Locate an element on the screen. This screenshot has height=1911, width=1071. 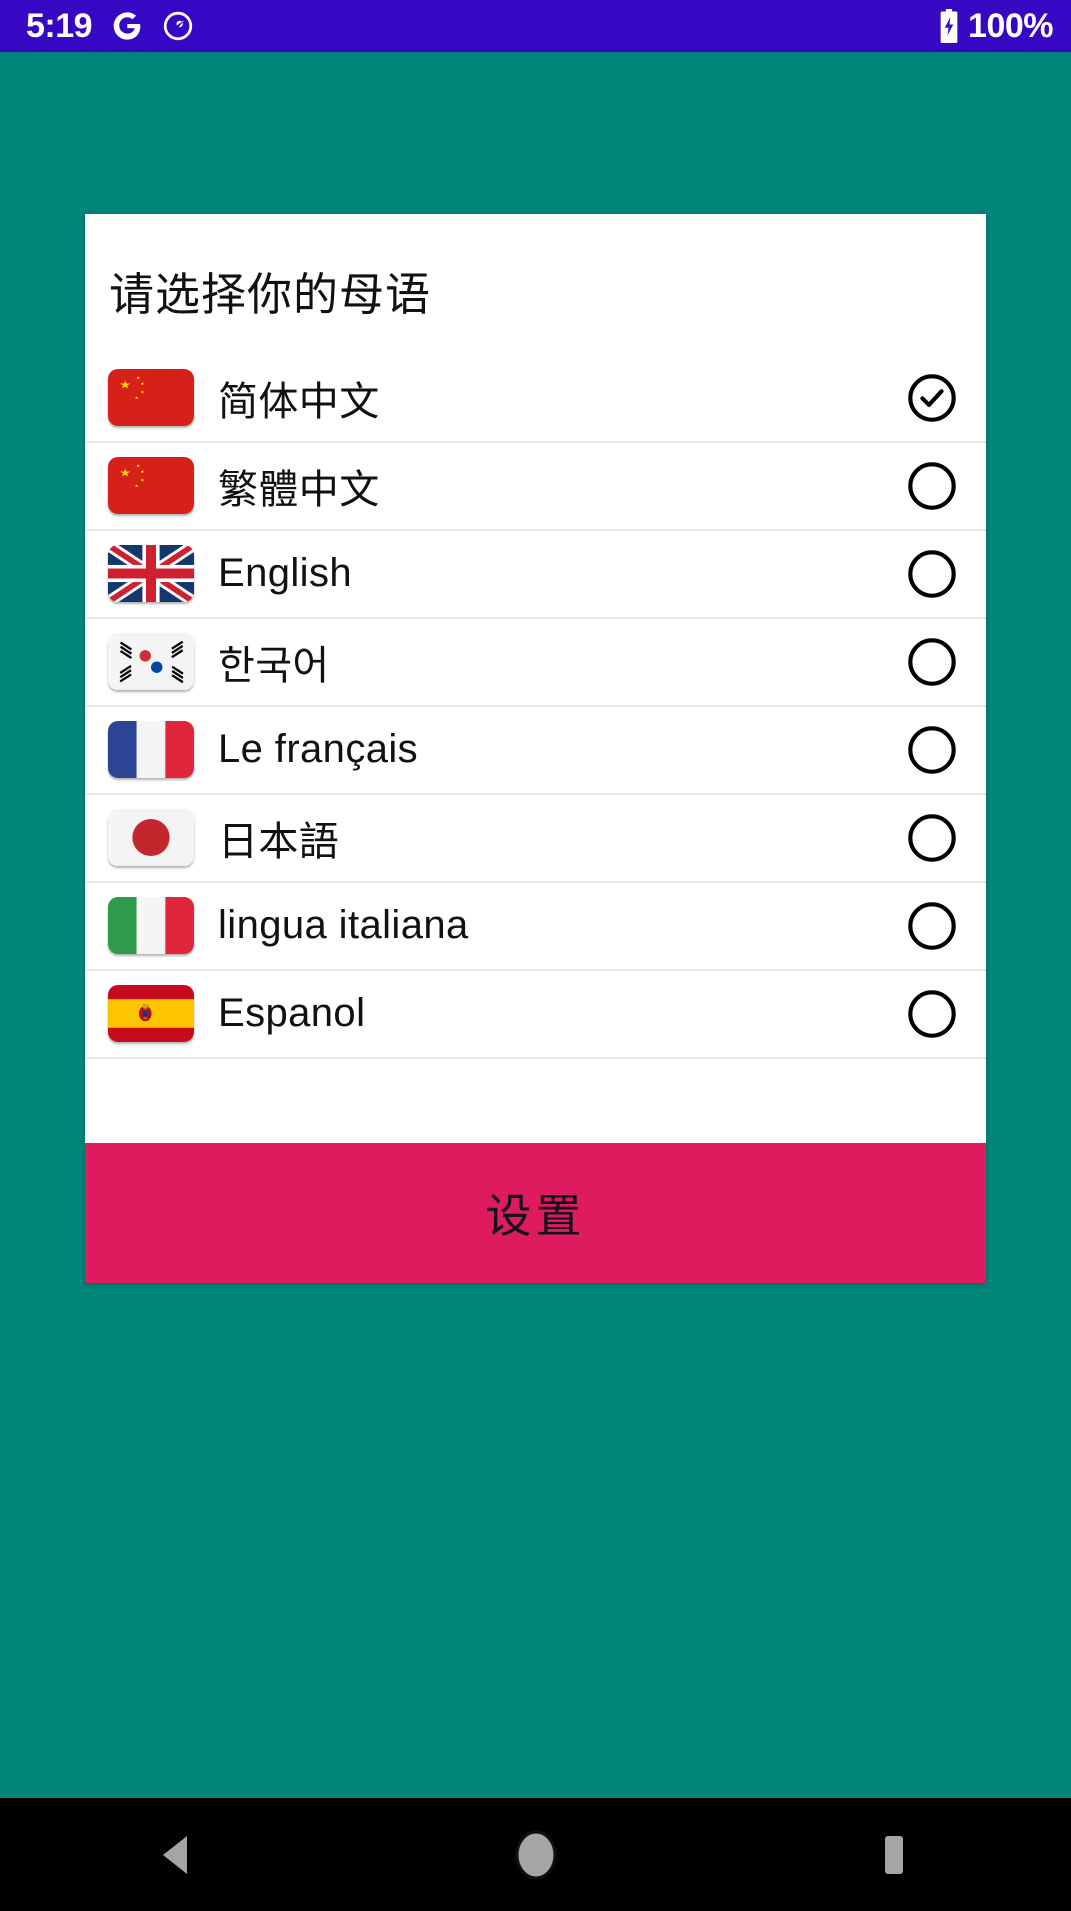
system-navigation-bar is located at coordinates (535, 1854).